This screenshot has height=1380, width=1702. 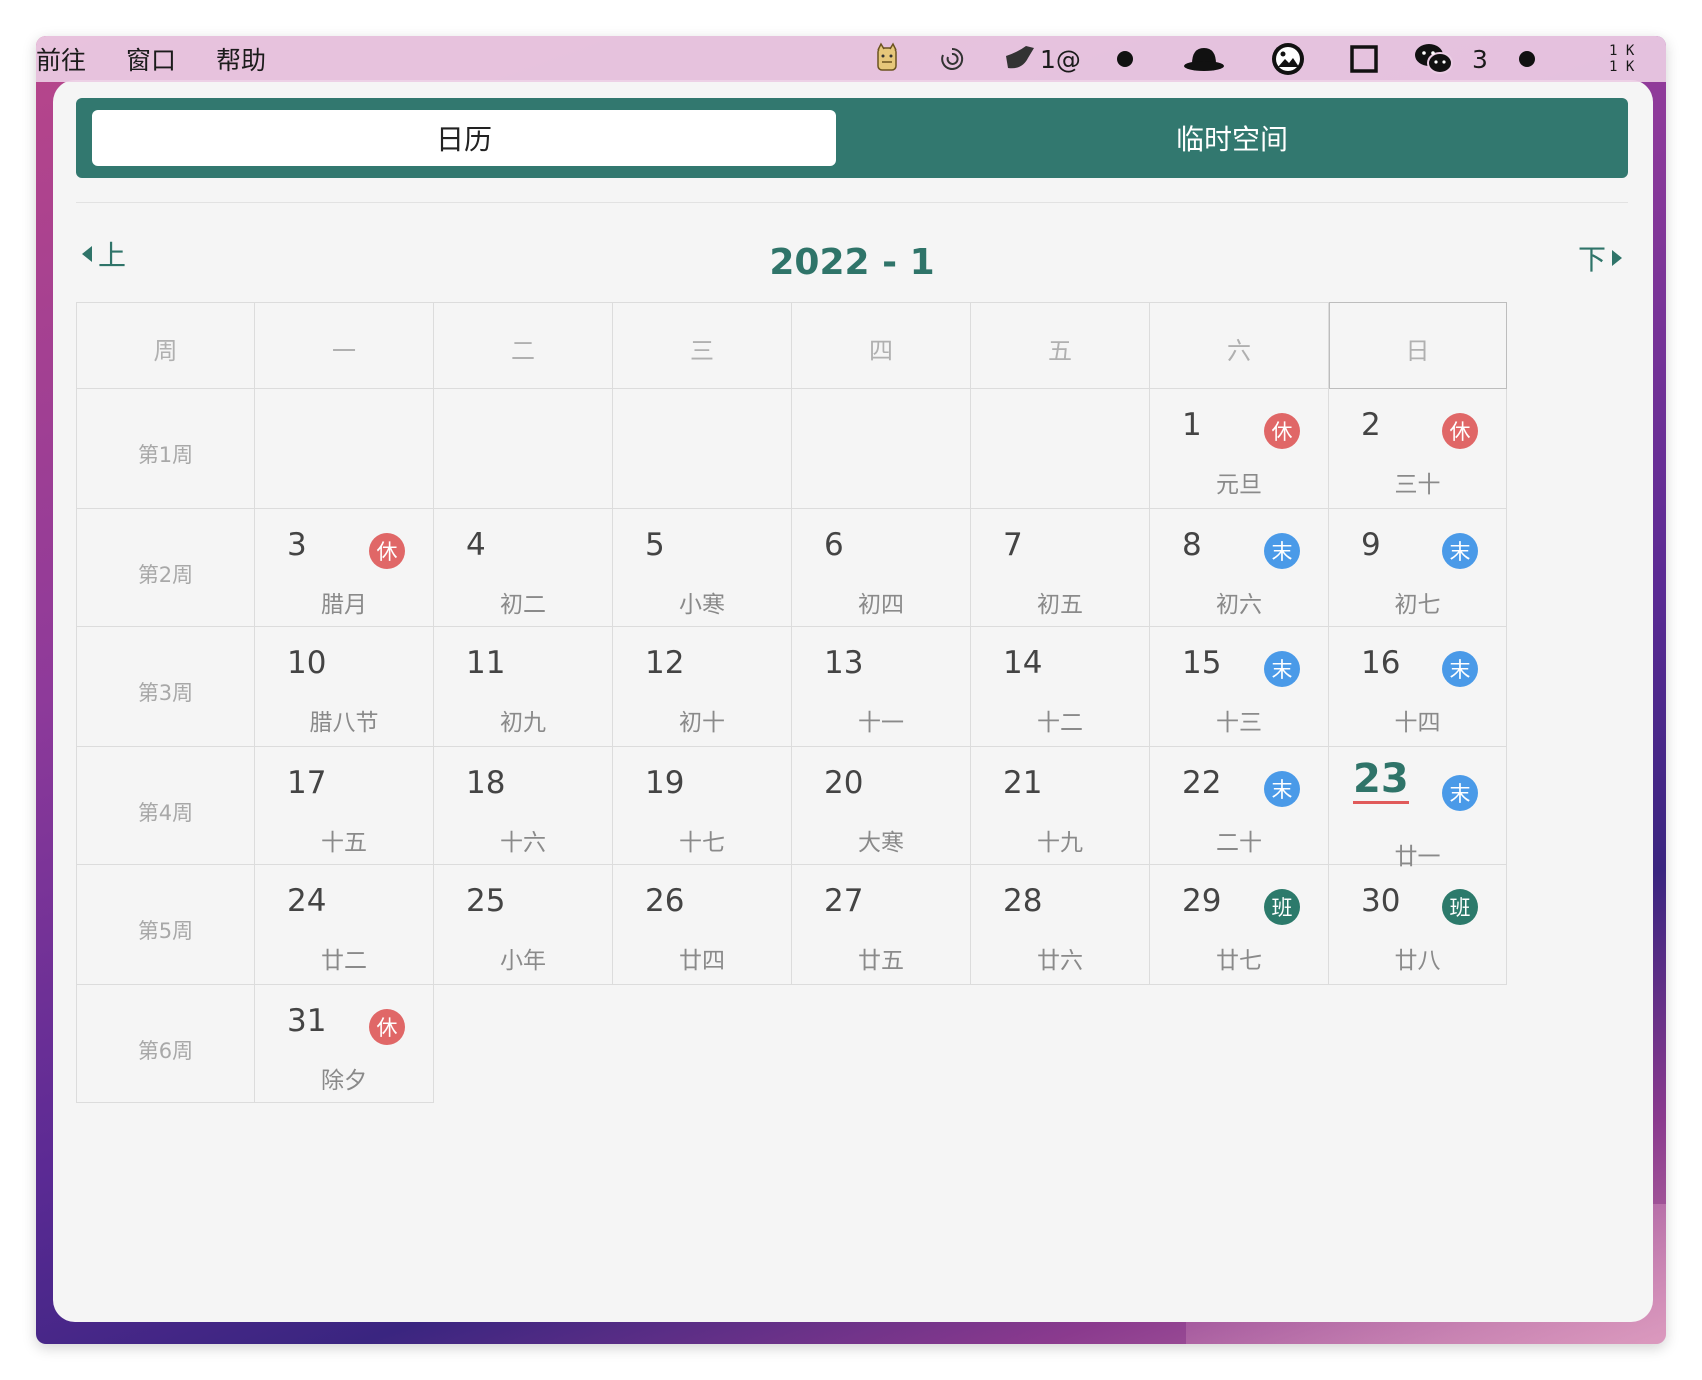 I want to click on lunar-date: 初二, so click(x=523, y=605).